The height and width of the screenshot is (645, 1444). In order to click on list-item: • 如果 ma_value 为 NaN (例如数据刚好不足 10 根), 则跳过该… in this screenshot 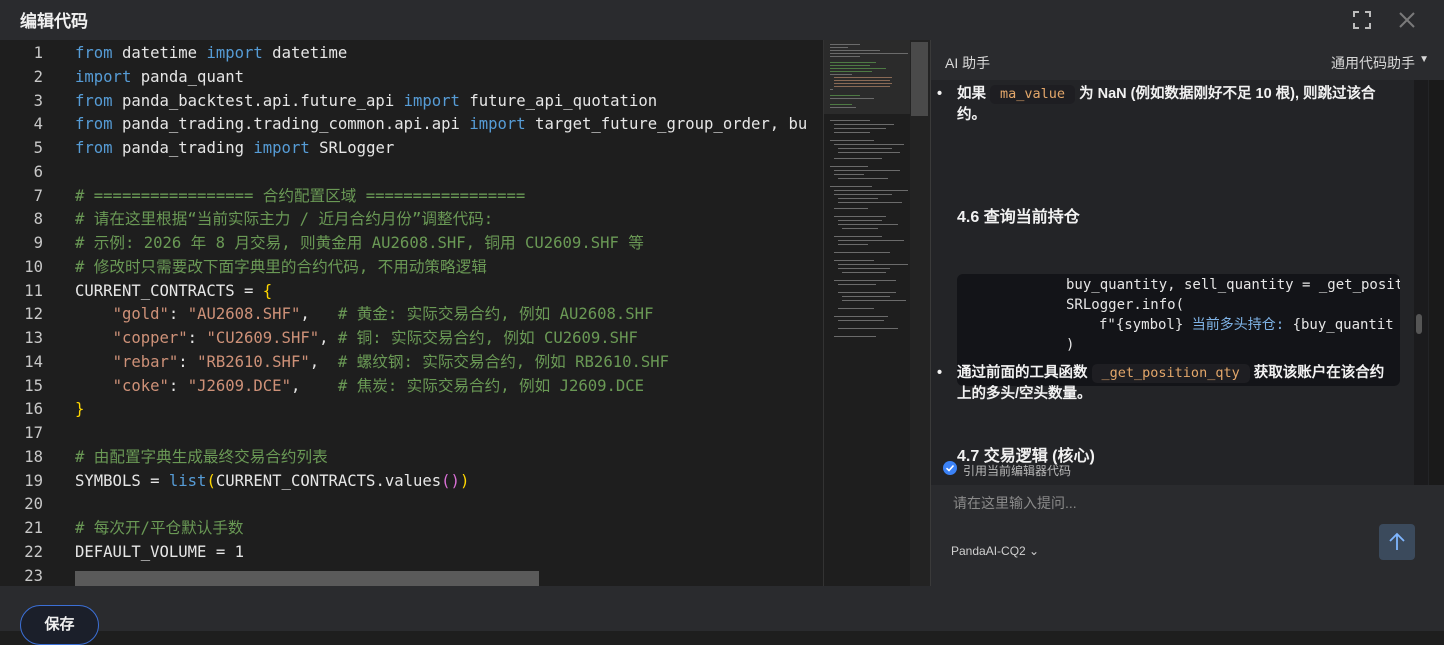, I will do `click(1156, 104)`.